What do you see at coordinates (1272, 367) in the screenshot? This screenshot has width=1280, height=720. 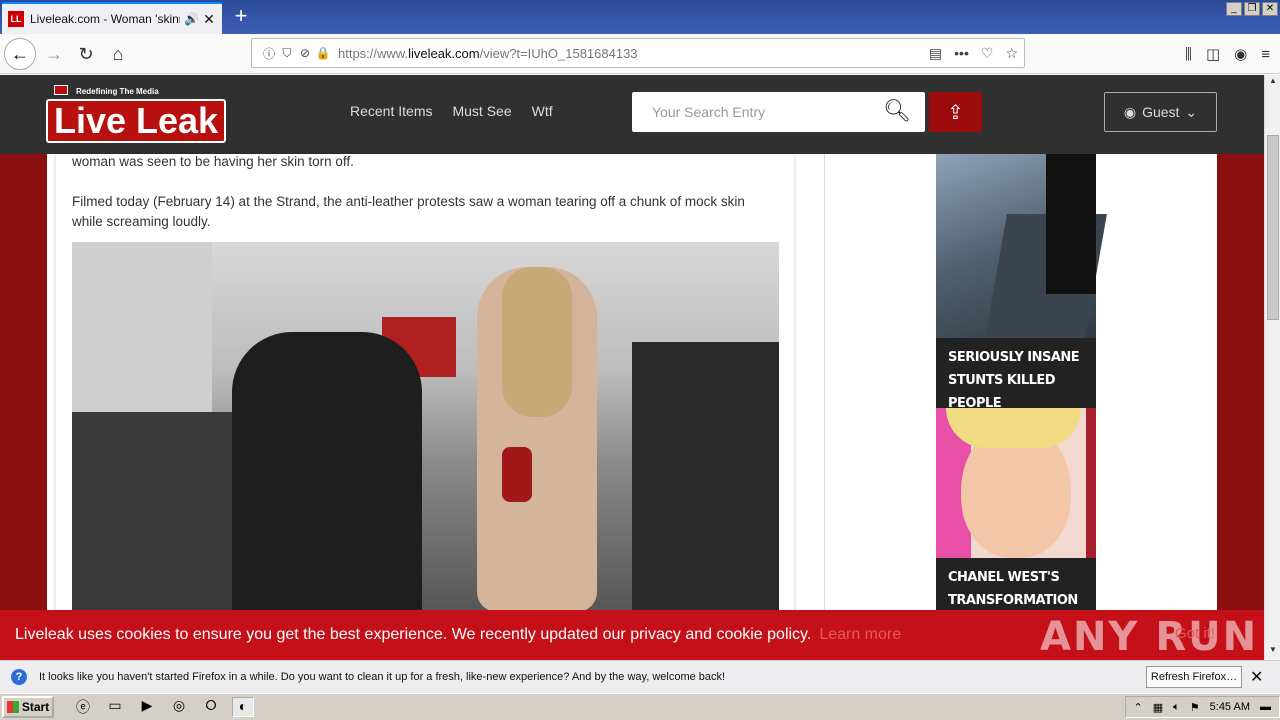 I see `vertical-scrollbar: ▲ ▼` at bounding box center [1272, 367].